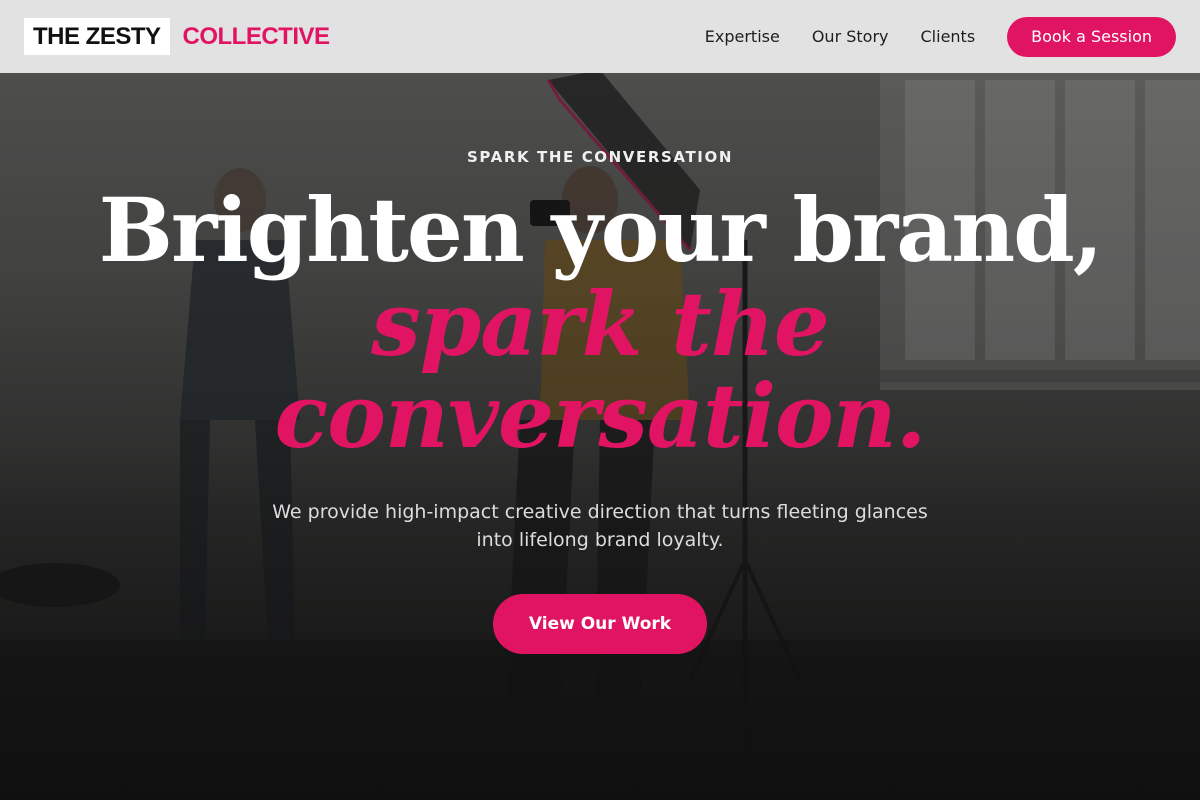 Image resolution: width=1200 pixels, height=800 pixels. I want to click on headline-accent-line-2: conversation., so click(600, 416).